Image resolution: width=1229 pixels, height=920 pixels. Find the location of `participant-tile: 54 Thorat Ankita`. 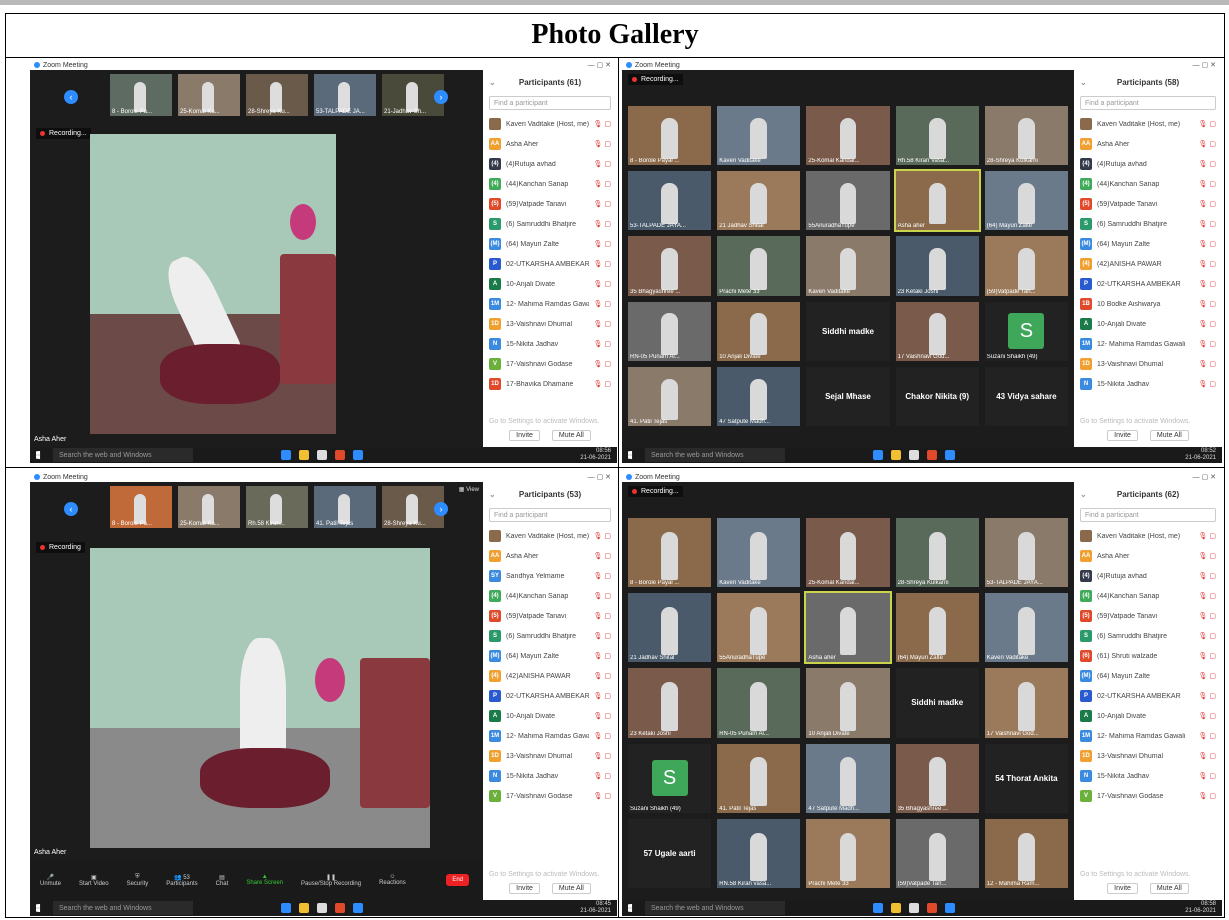

participant-tile: 54 Thorat Ankita is located at coordinates (1026, 778).